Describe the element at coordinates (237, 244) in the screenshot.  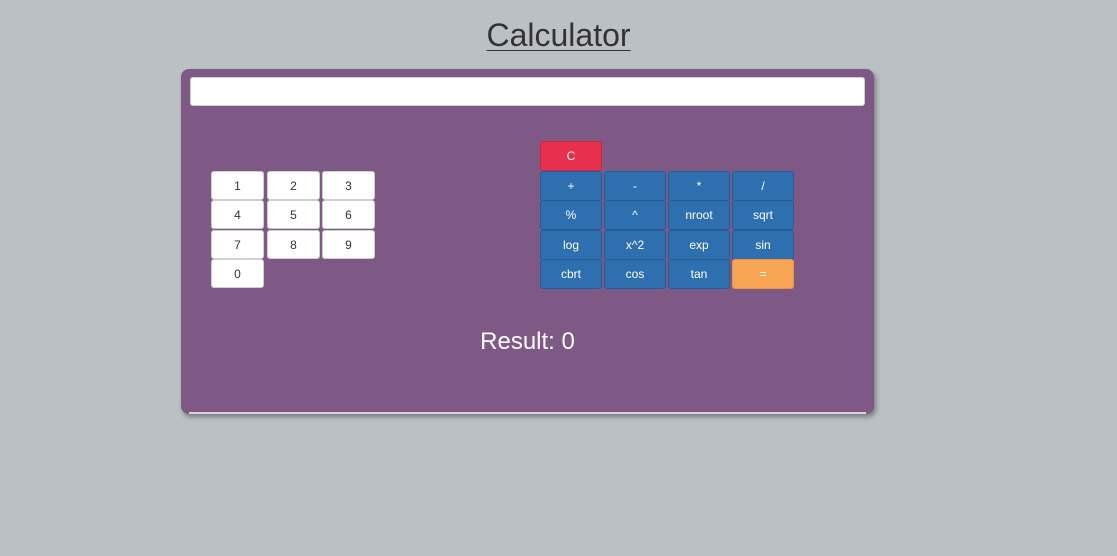
I see `key-7: 7` at that location.